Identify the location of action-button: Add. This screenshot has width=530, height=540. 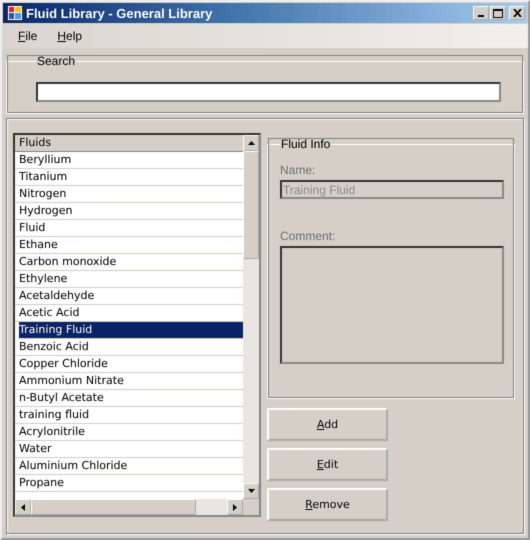
(327, 424).